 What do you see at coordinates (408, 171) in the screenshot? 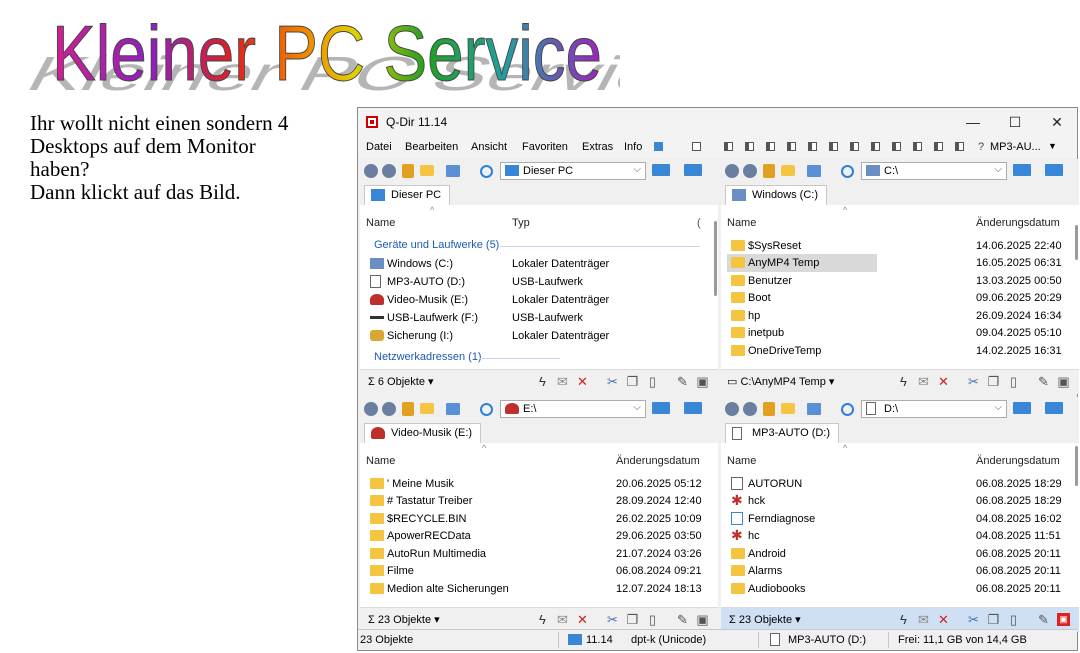
I see `up-icon` at bounding box center [408, 171].